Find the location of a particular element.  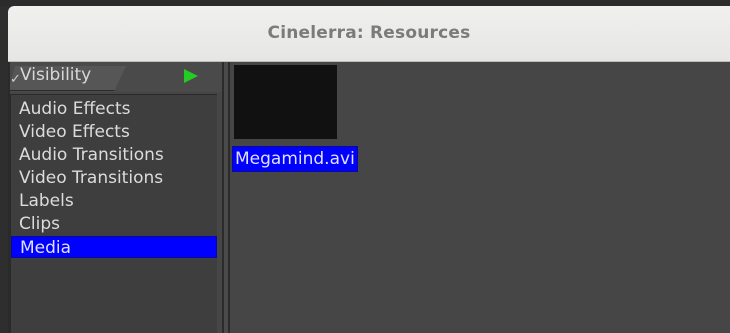

resource-label: Megamind.avi is located at coordinates (295, 159).